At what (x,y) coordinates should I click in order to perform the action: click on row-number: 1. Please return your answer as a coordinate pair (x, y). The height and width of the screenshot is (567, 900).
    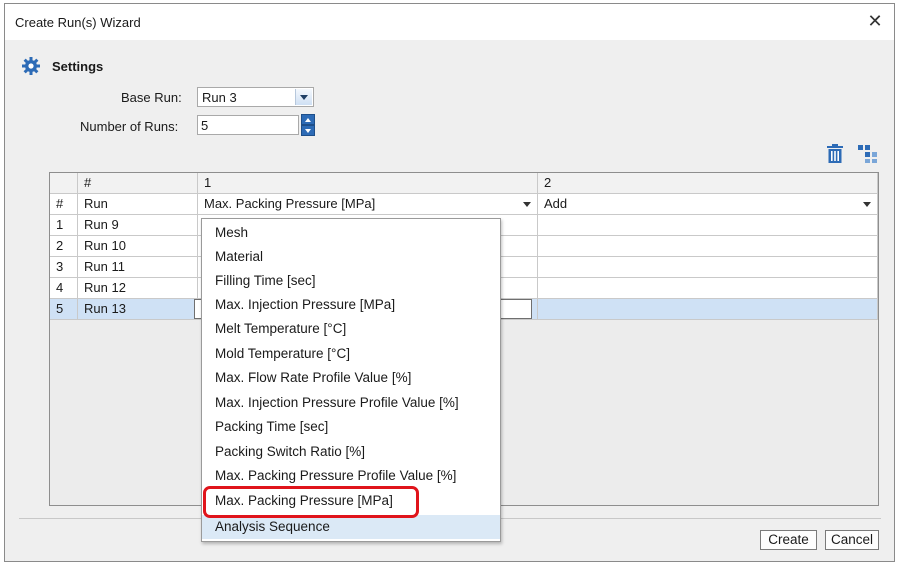
    Looking at the image, I should click on (64, 225).